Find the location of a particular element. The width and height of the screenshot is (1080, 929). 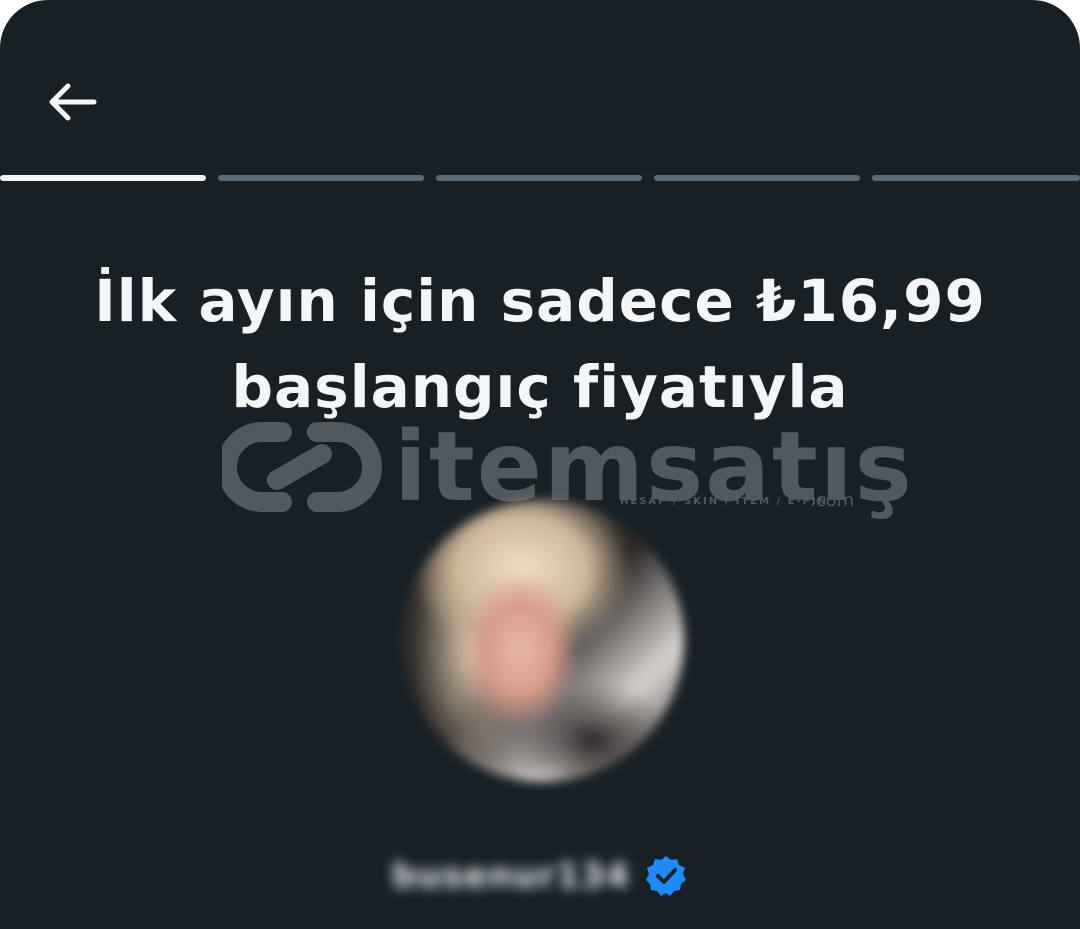

watermark-domain: .com is located at coordinates (832, 500).